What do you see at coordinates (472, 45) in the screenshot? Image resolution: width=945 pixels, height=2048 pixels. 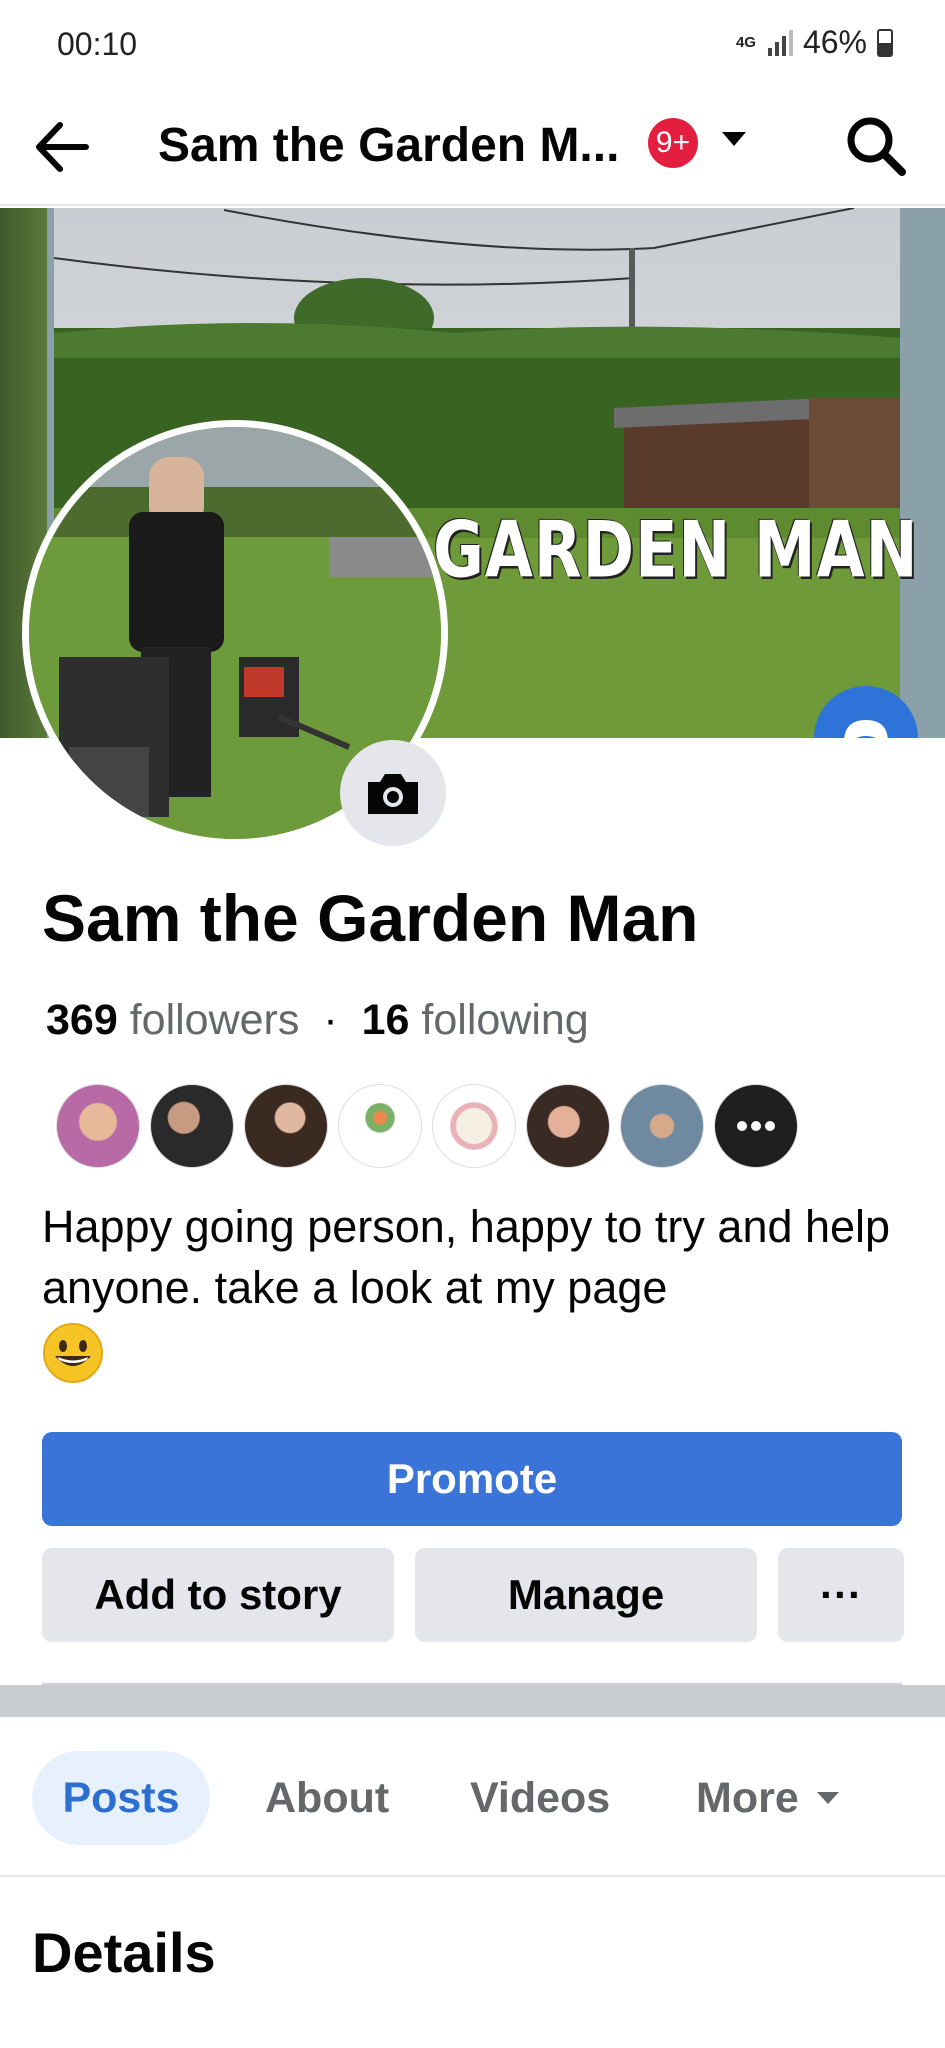 I see `status-bar: 00:10 4G 46%` at bounding box center [472, 45].